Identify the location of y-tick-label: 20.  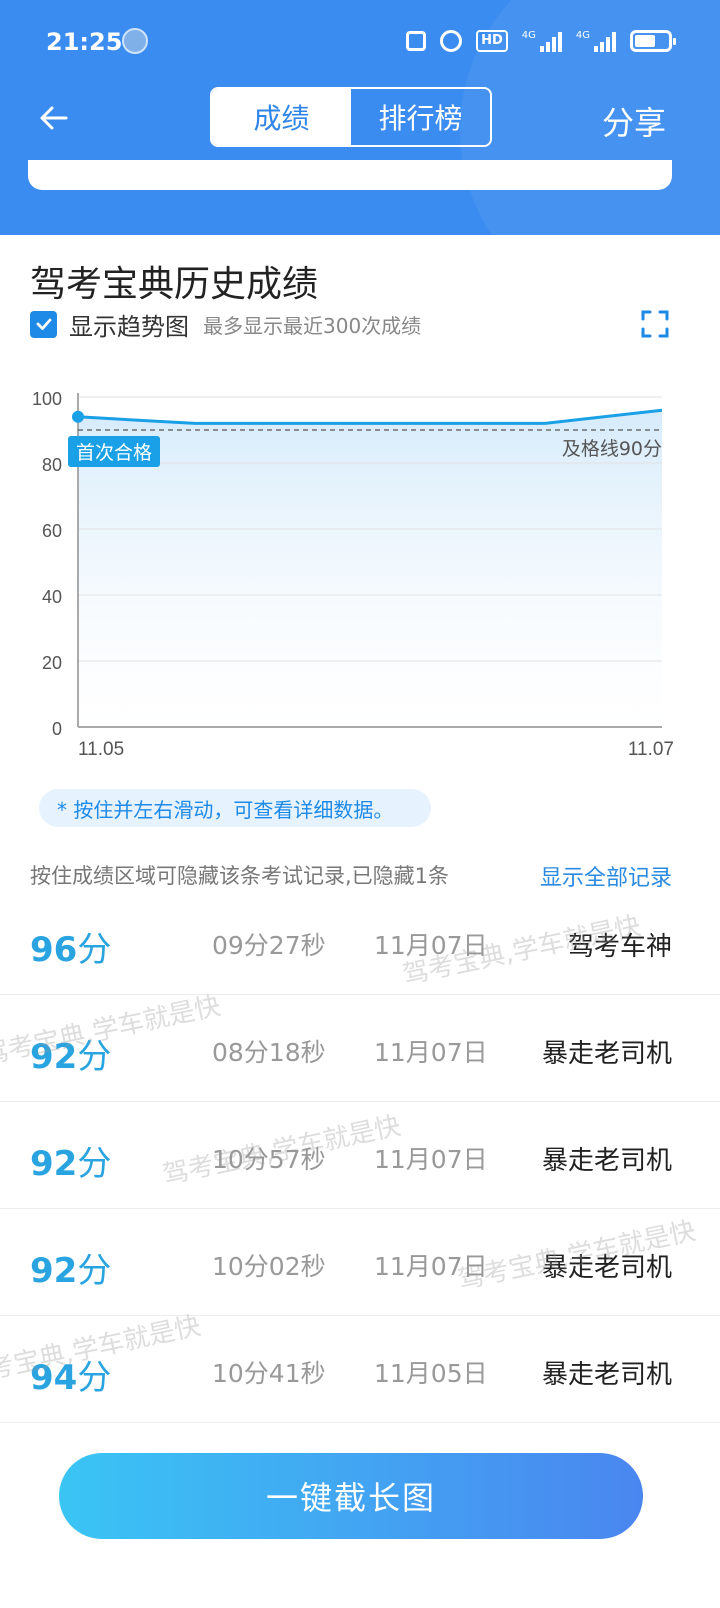
(52, 663).